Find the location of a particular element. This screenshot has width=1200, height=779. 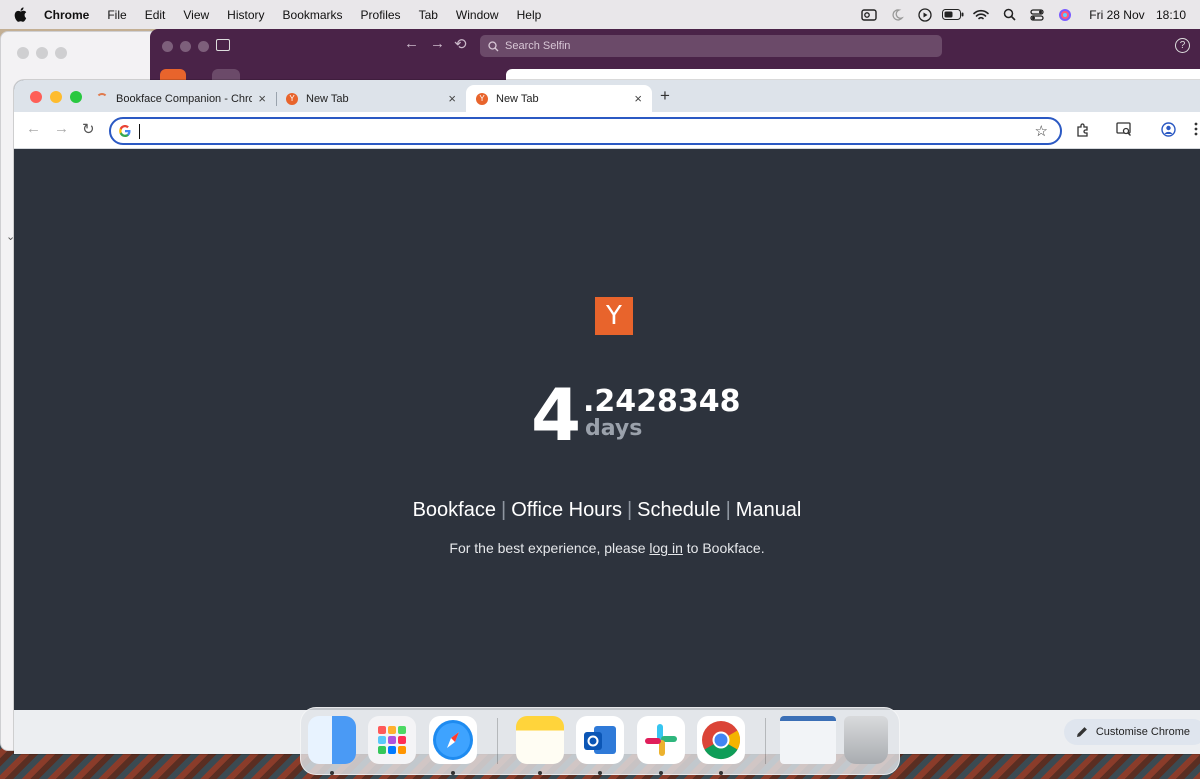

note-before: For the best experience, please is located at coordinates (549, 548).